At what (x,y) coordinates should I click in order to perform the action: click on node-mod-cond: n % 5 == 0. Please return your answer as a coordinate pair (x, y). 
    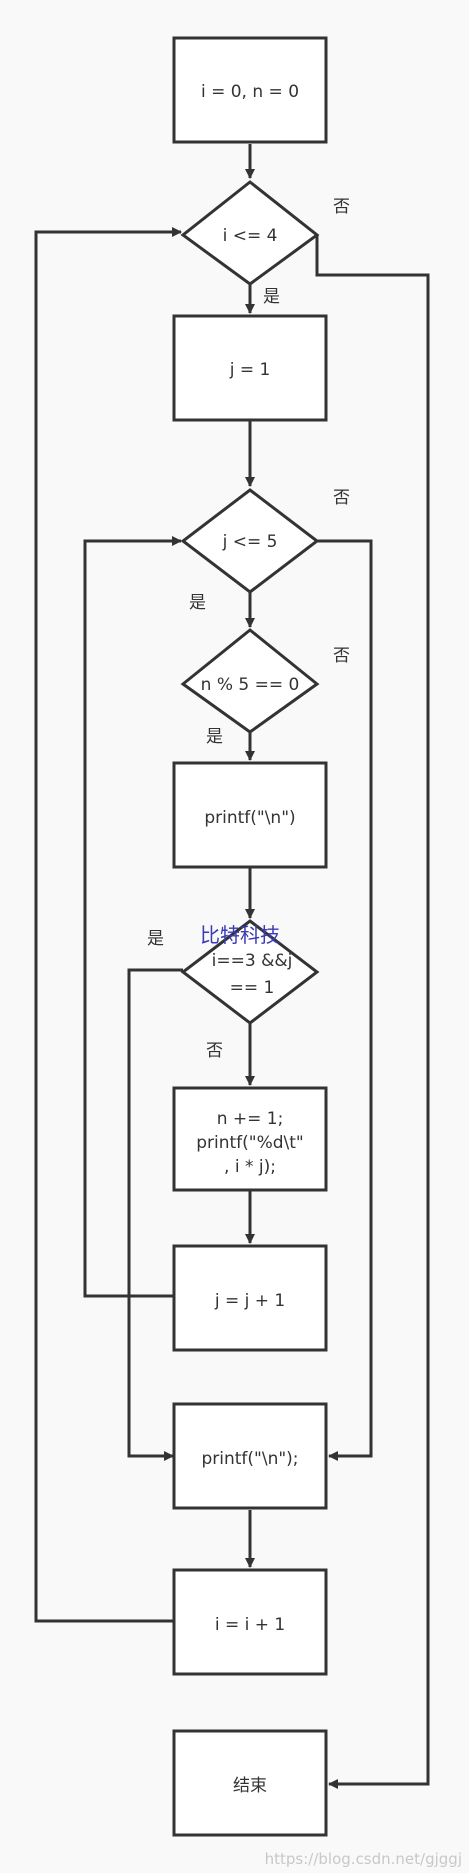
    Looking at the image, I should click on (250, 681).